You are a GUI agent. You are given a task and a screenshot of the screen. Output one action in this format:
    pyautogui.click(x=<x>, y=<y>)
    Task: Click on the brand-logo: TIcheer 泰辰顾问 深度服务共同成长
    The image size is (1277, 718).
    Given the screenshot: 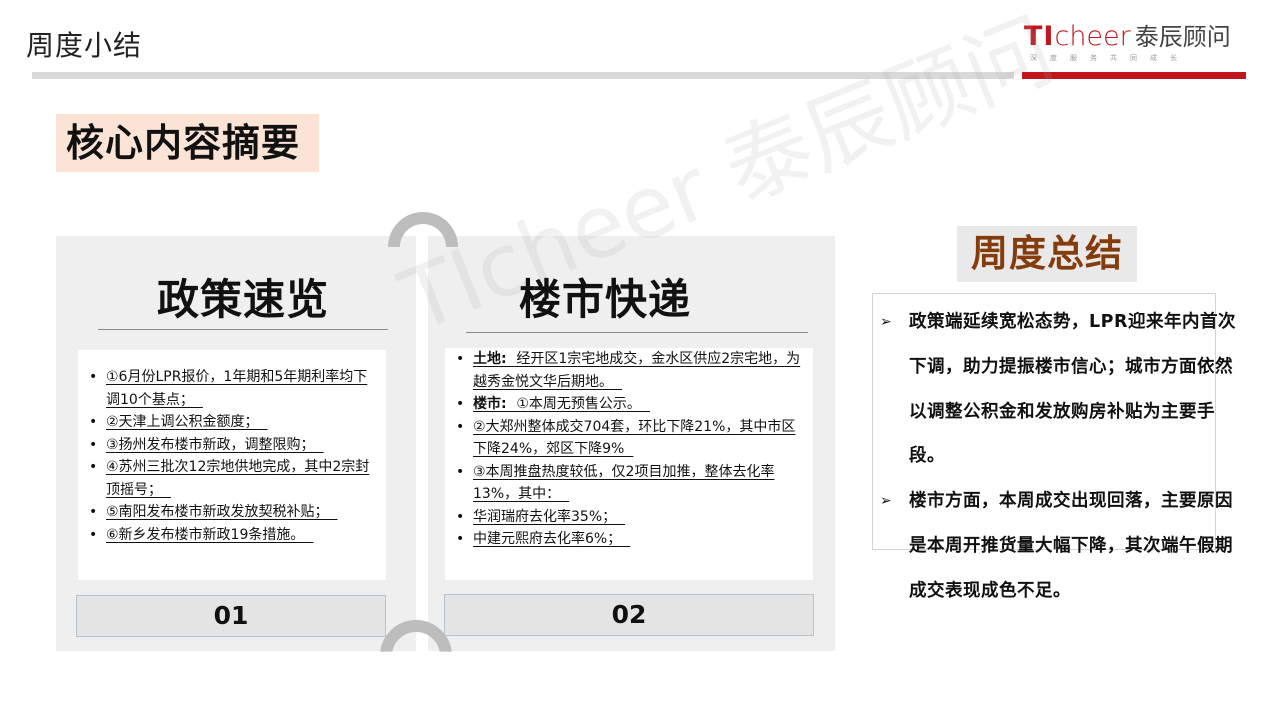 What is the action you would take?
    pyautogui.click(x=1139, y=44)
    